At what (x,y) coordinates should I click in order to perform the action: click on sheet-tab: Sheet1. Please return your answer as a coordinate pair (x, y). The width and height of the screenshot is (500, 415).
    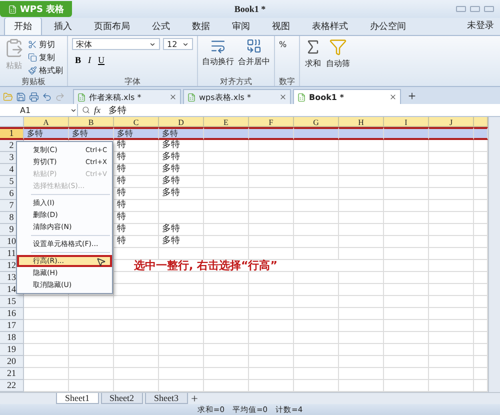
    Looking at the image, I should click on (77, 398).